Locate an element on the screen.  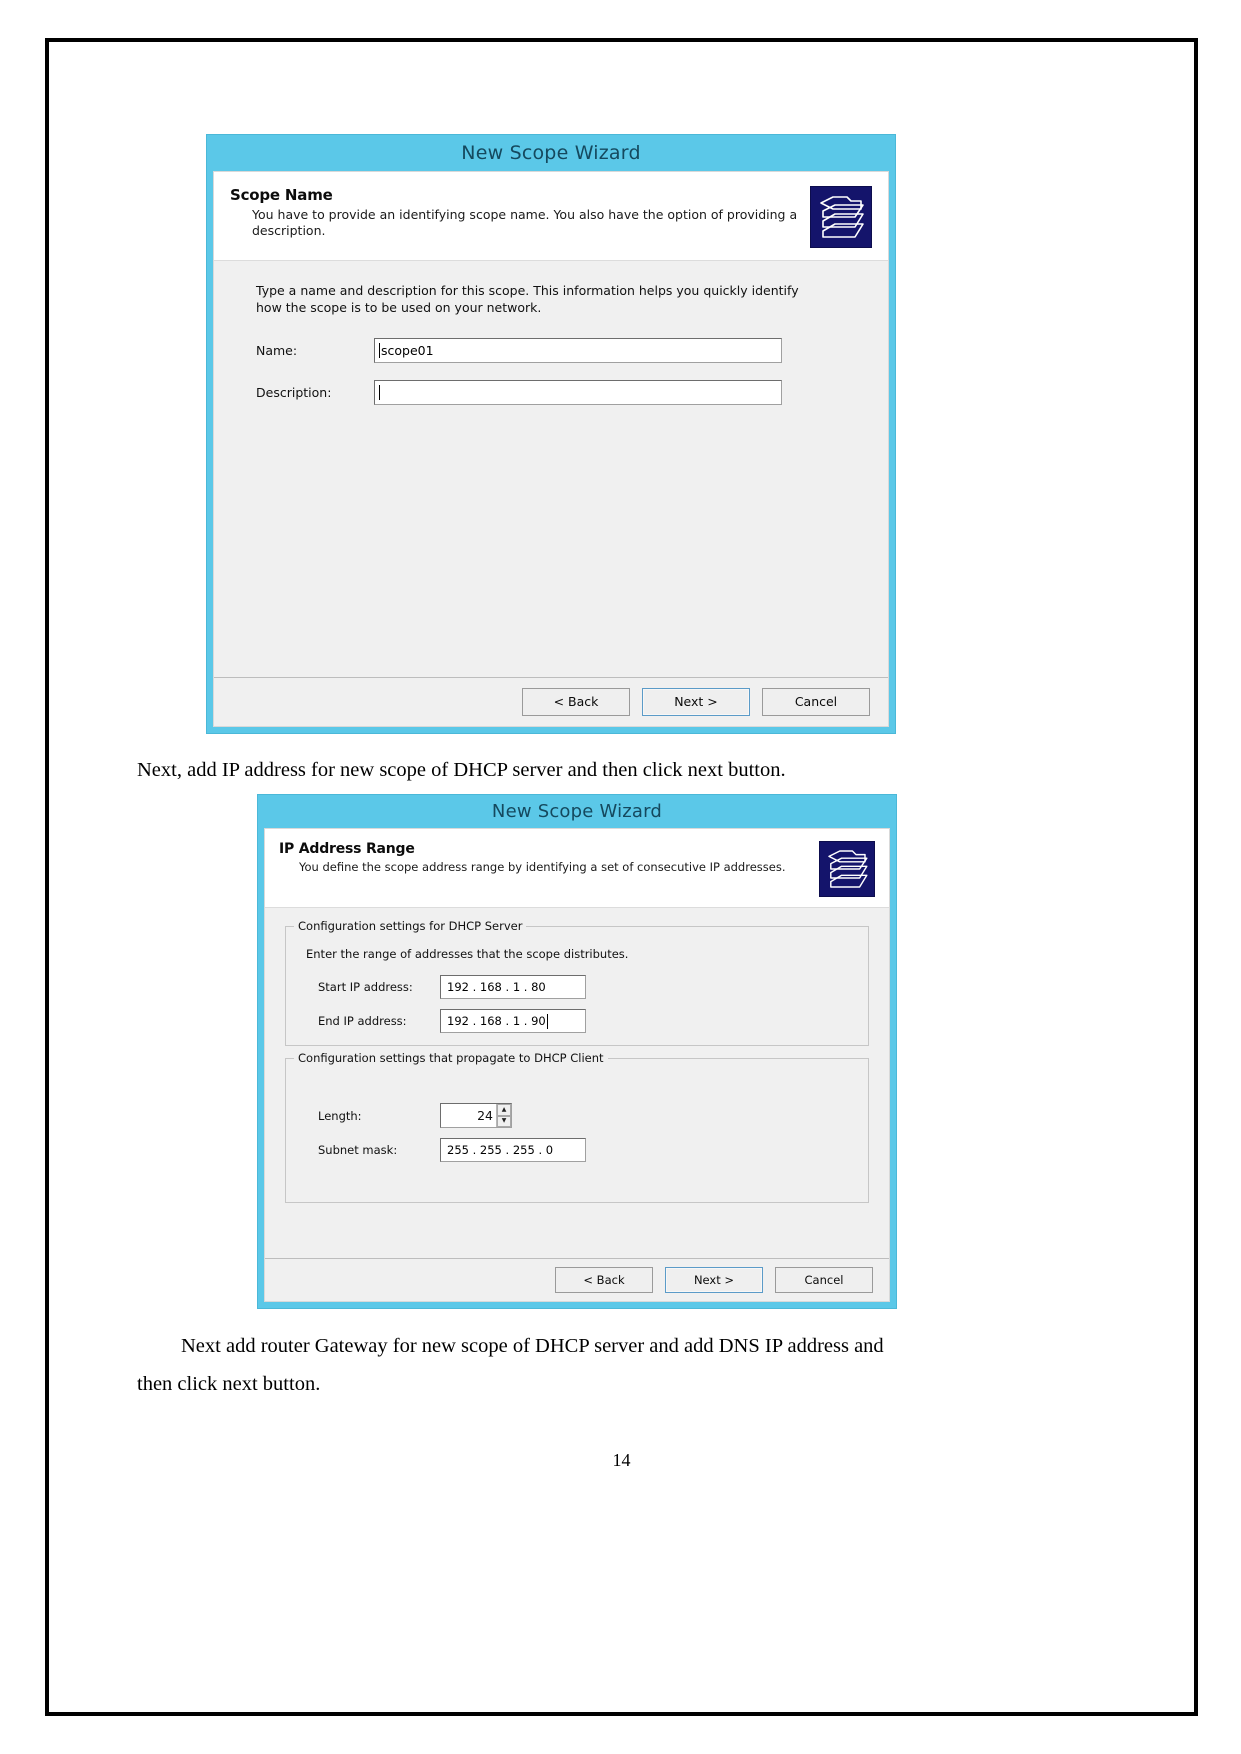
start-ip-label: Start IP address: is located at coordinates (365, 987).